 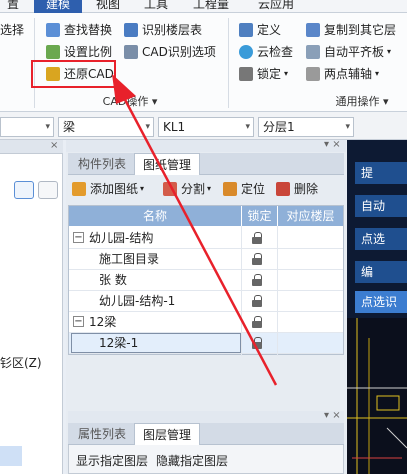 I want to click on selection-outline, so click(x=156, y=343).